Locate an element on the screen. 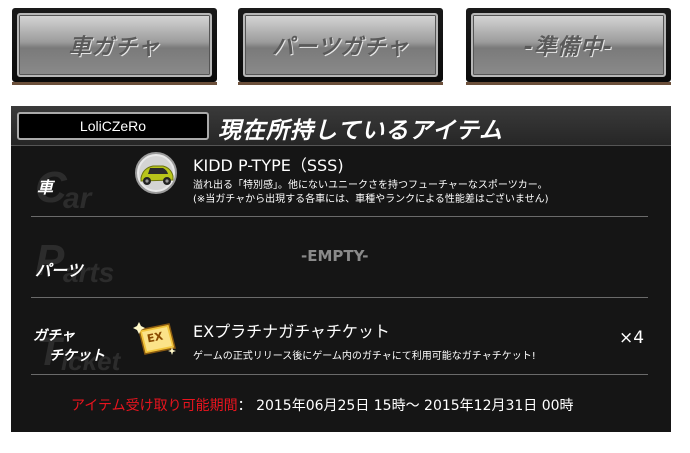  tab-parts-gacha: パーツガチャ is located at coordinates (340, 46).